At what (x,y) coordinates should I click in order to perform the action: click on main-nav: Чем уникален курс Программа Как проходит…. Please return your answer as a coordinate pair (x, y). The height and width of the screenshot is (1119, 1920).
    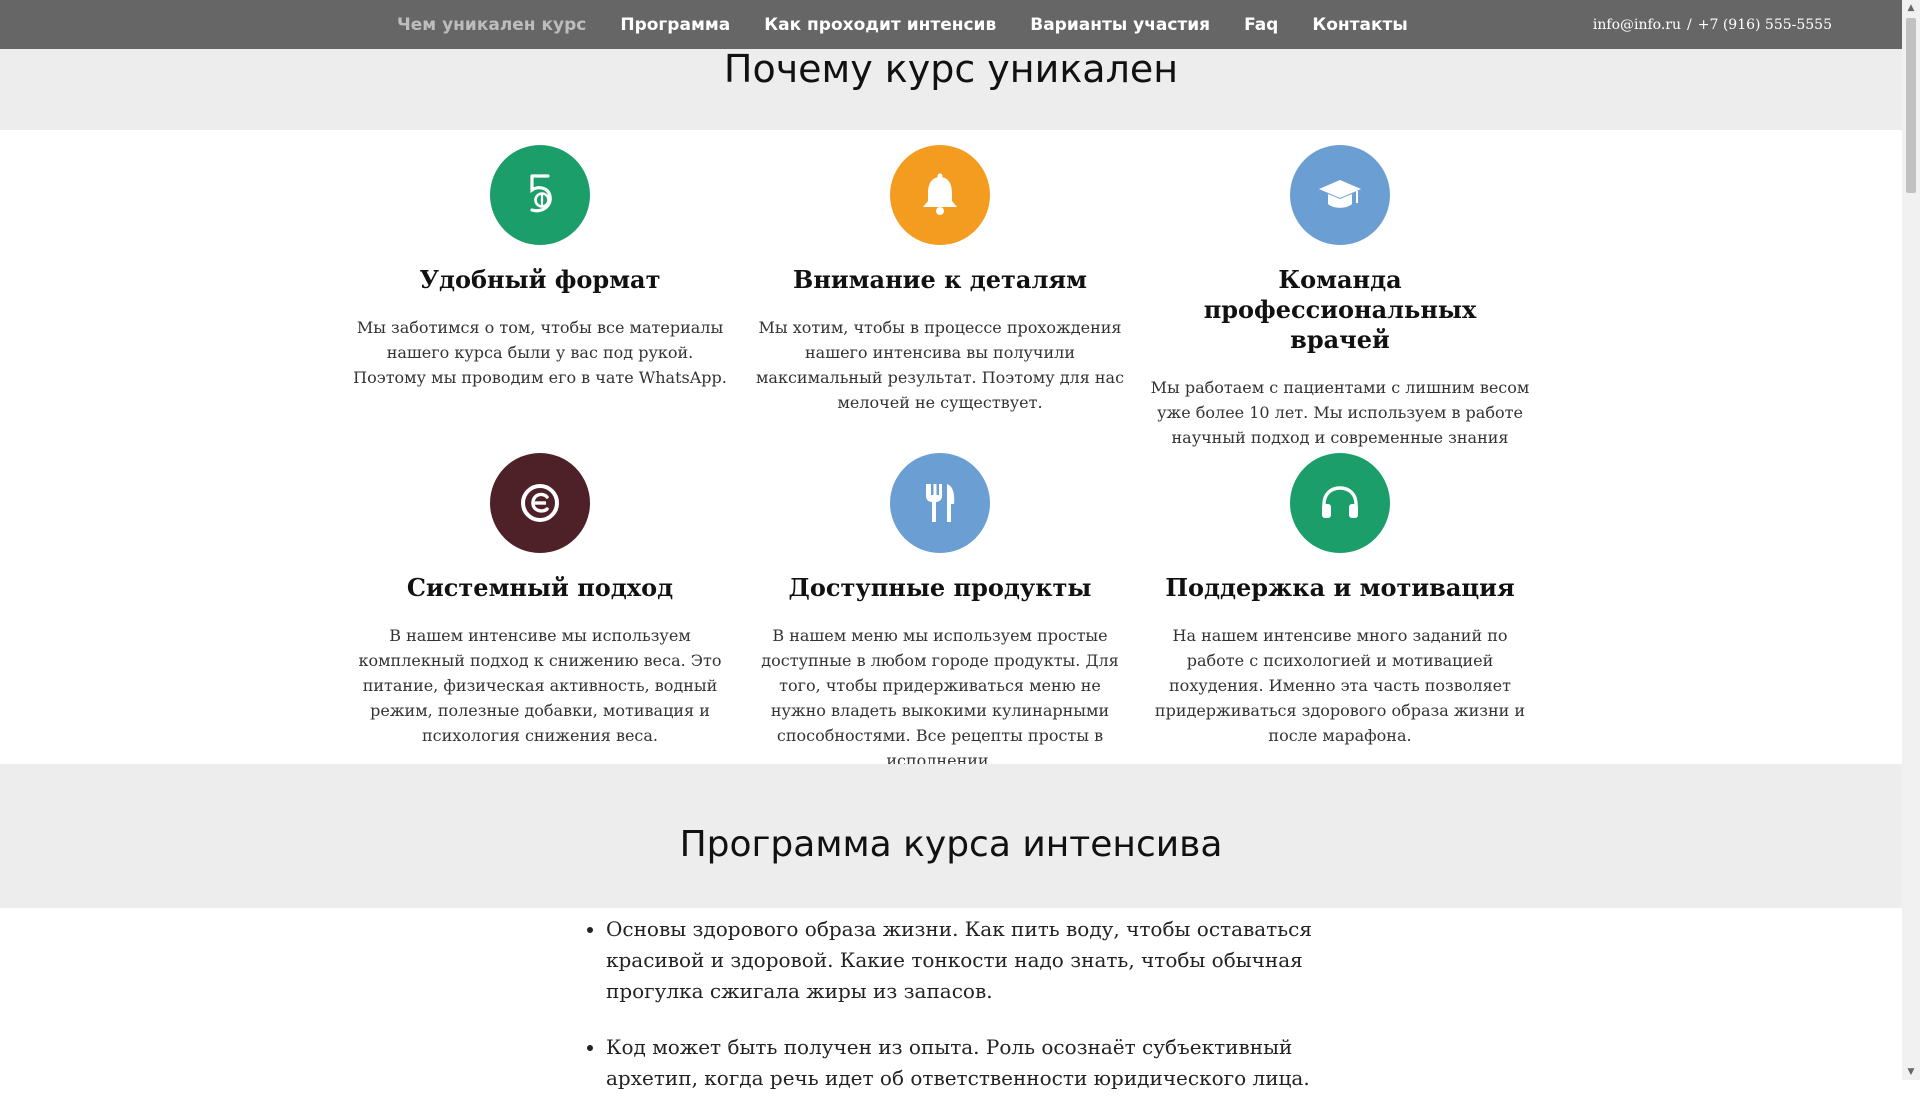
    Looking at the image, I should click on (919, 24).